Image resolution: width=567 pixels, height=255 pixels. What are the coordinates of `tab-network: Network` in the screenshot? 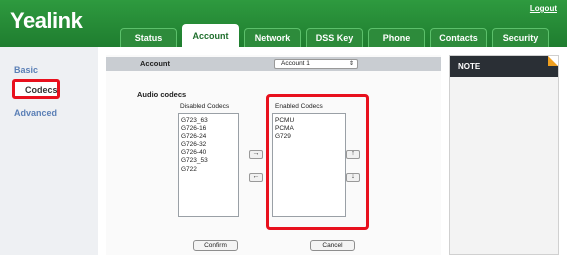 It's located at (272, 37).